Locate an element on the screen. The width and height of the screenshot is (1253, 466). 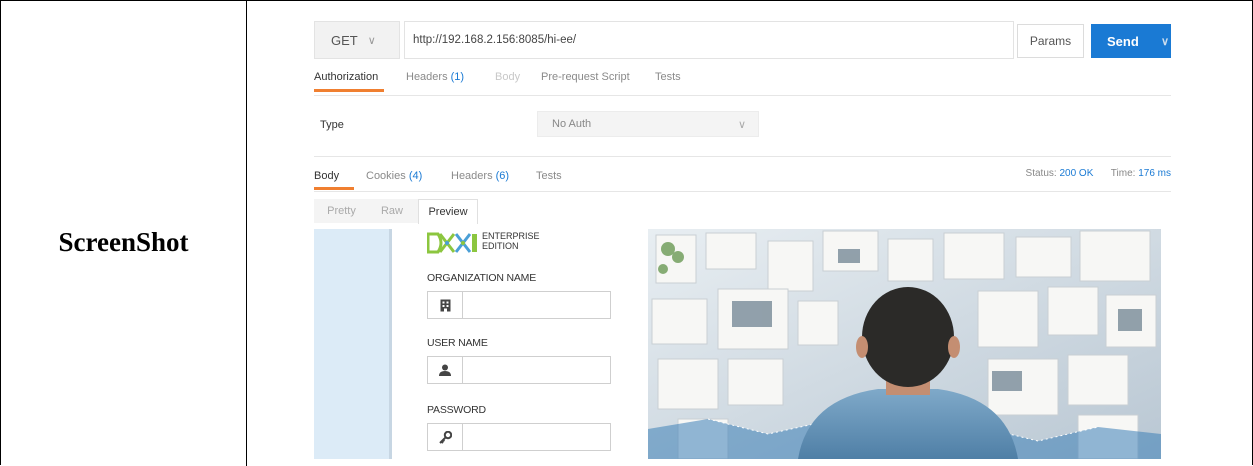
send-label: Send is located at coordinates (1123, 41).